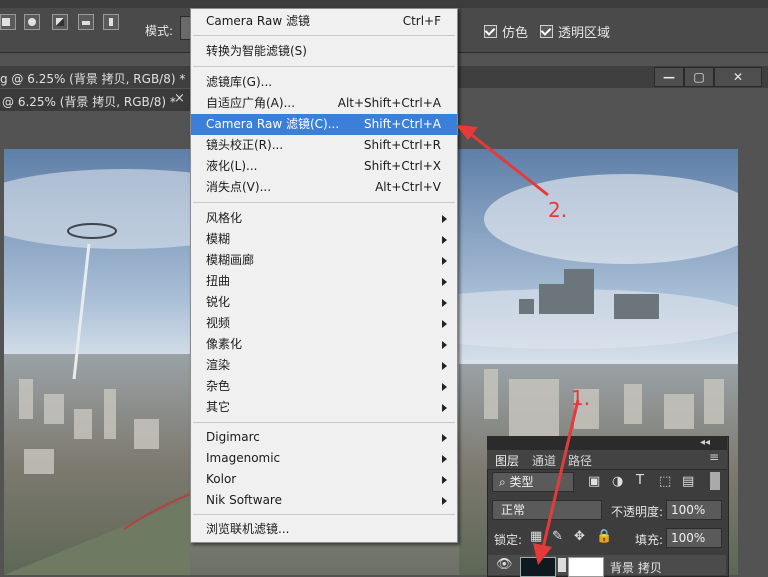 The height and width of the screenshot is (577, 768). I want to click on annotation-step-2: 2., so click(558, 210).